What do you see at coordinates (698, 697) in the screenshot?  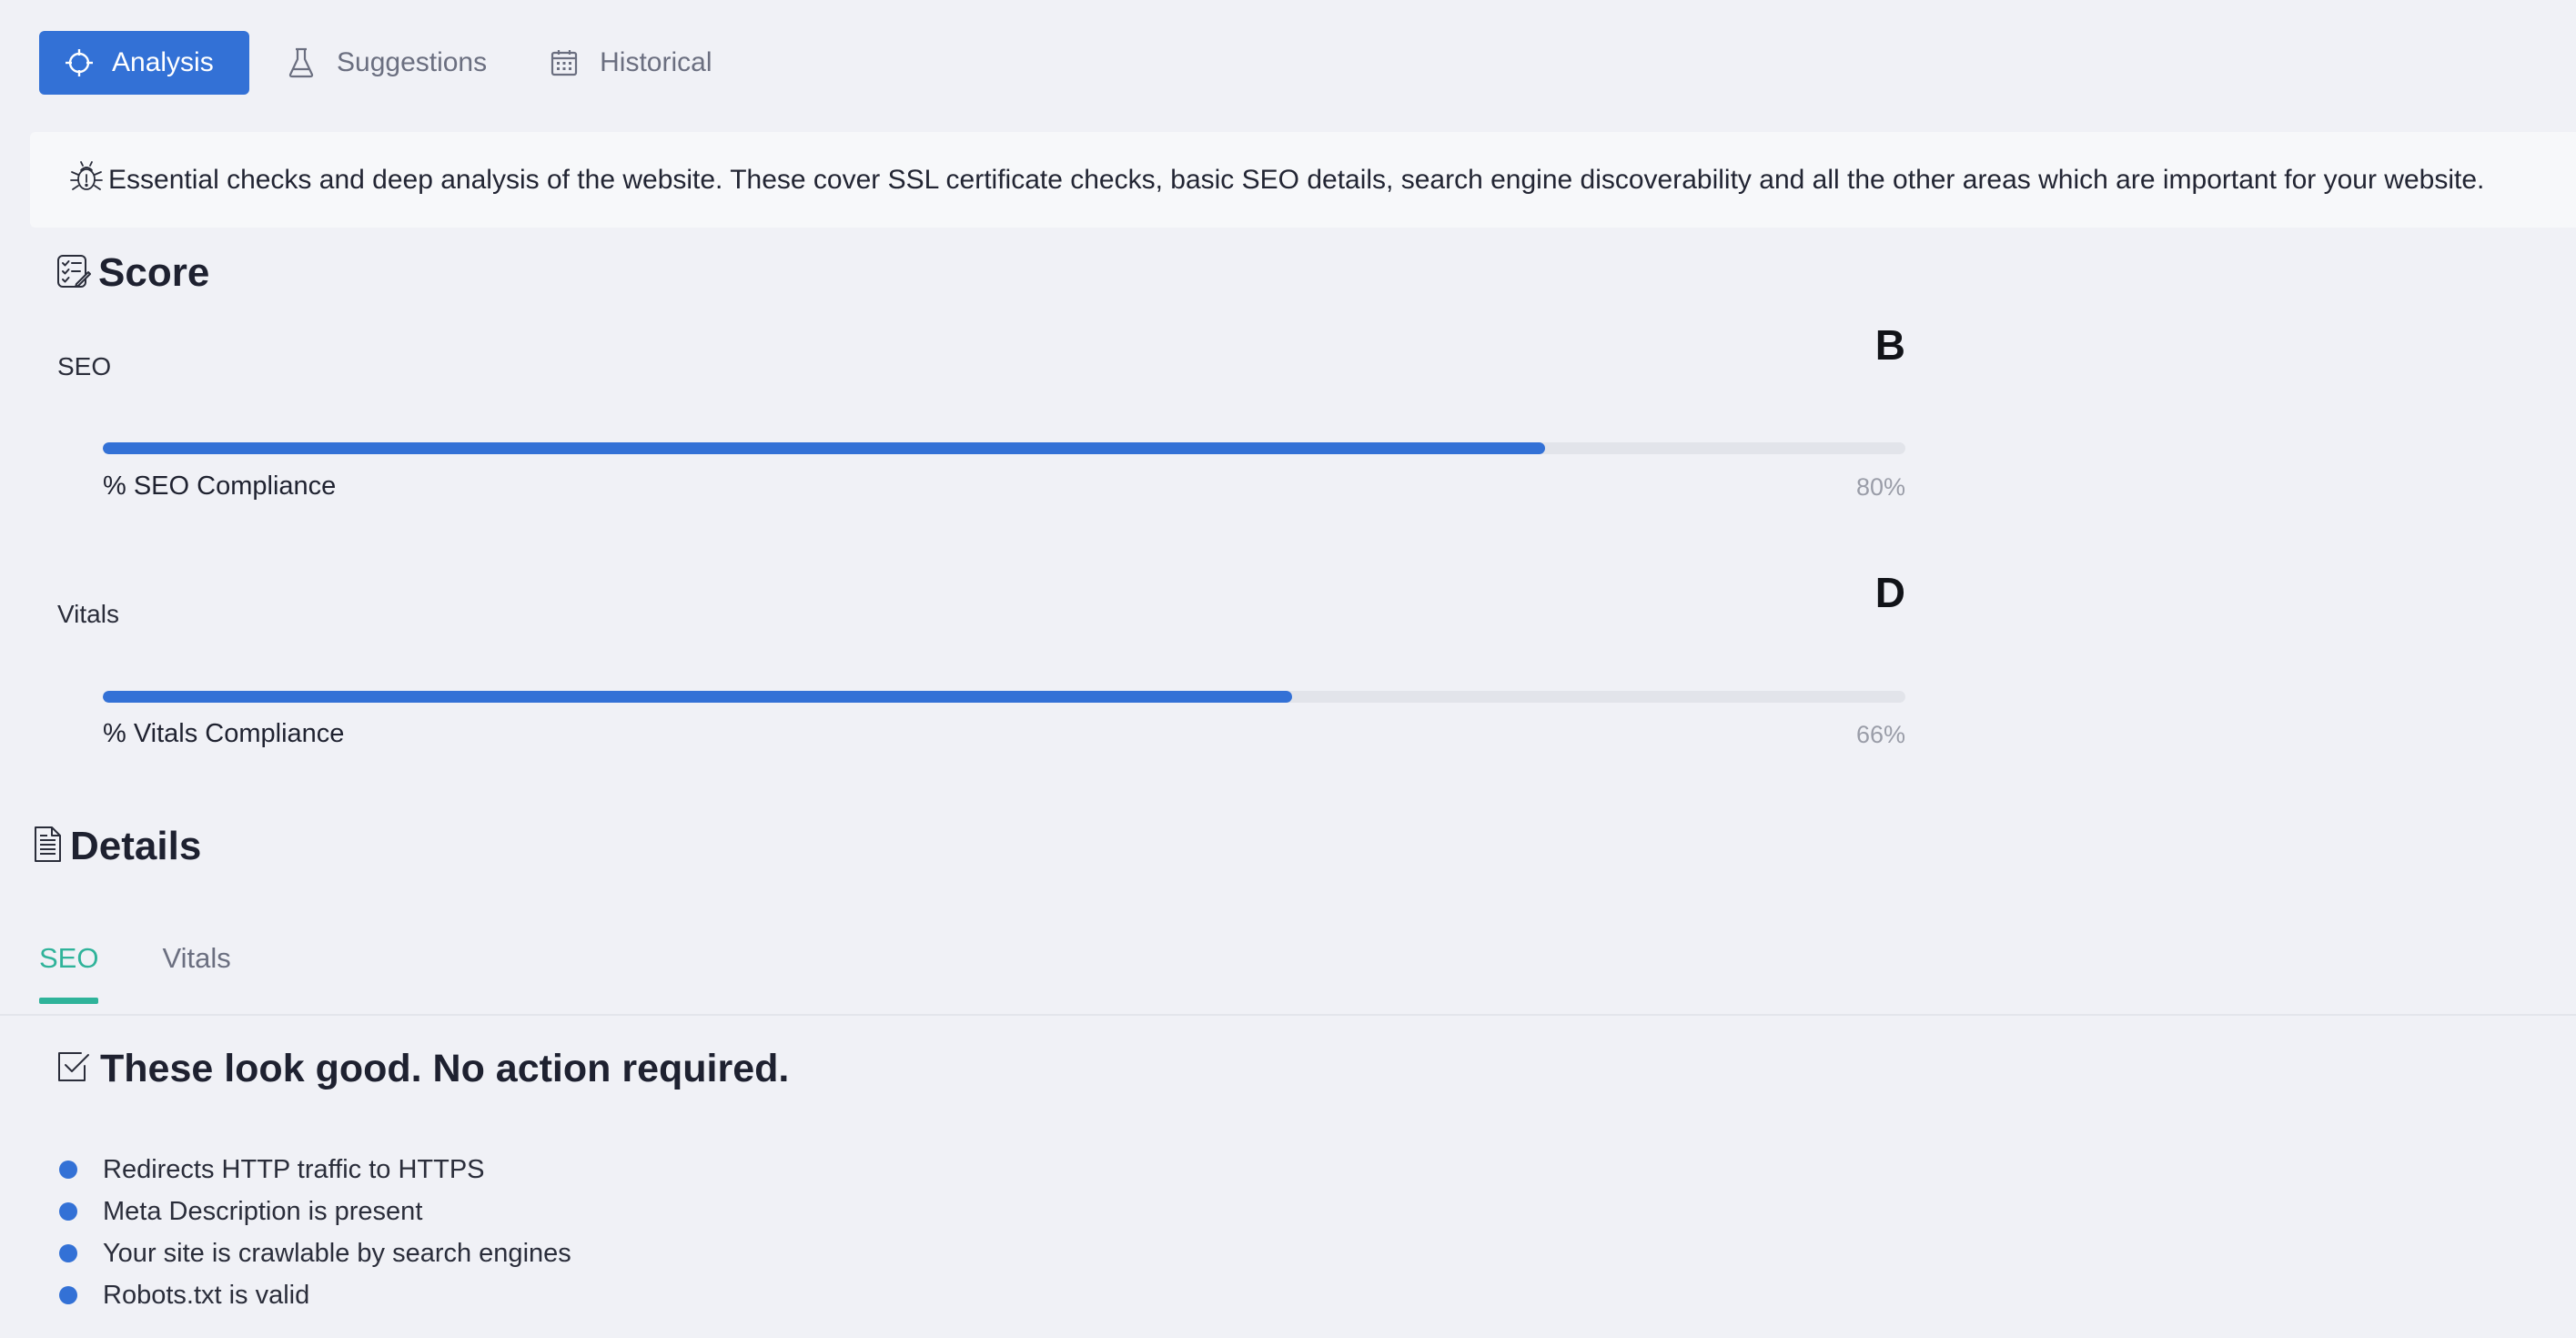 I see `progress-fill-vitals` at bounding box center [698, 697].